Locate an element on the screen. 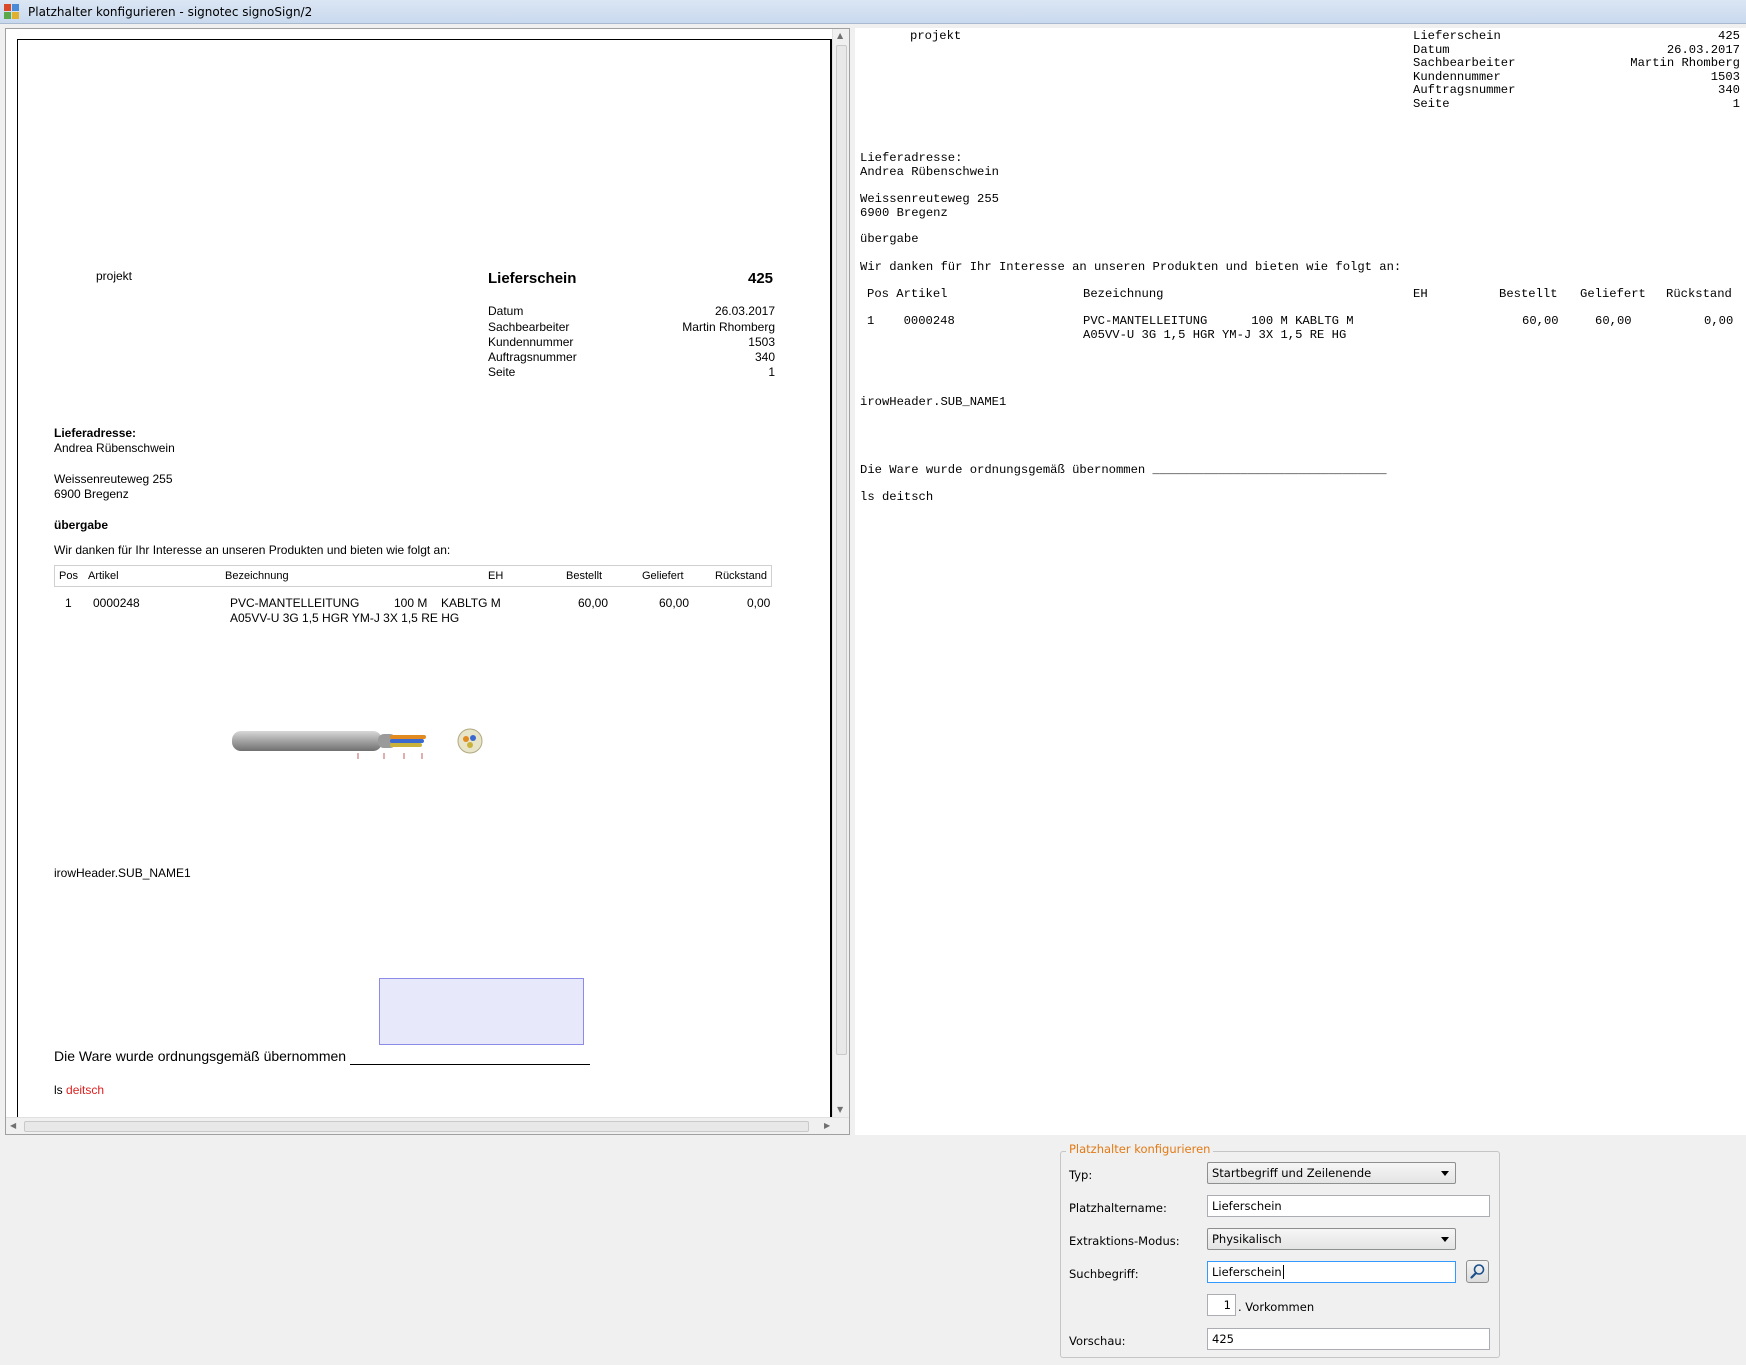 Image resolution: width=1746 pixels, height=1365 pixels. row-qty: 100 M is located at coordinates (411, 603).